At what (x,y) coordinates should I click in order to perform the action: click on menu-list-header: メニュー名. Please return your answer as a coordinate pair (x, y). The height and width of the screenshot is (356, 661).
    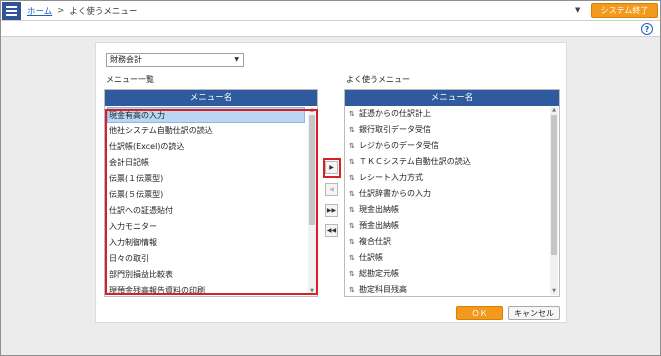
    Looking at the image, I should click on (211, 98).